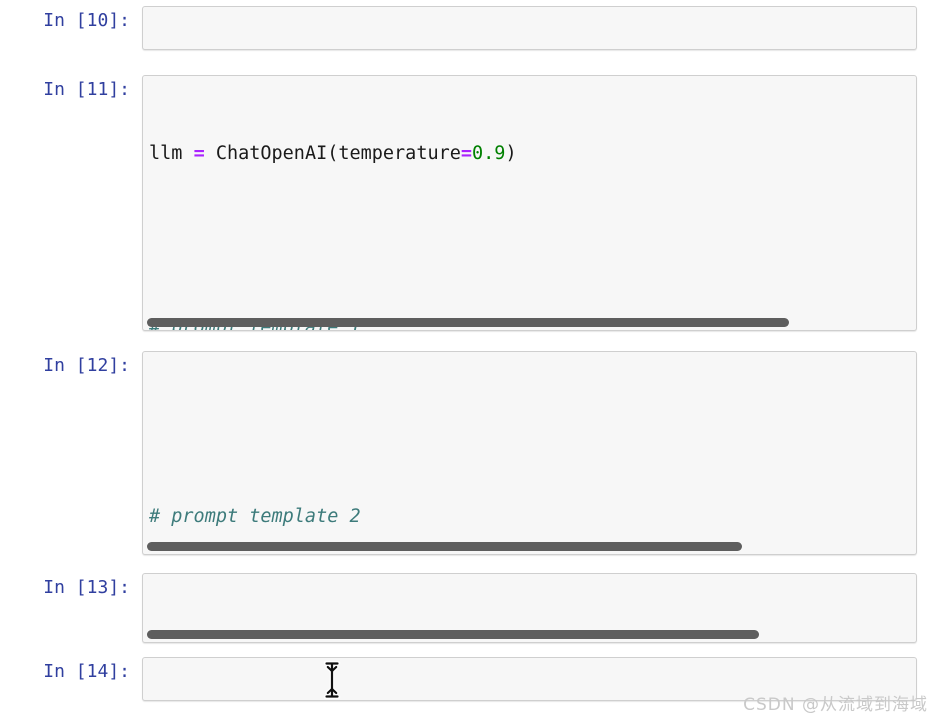 This screenshot has height=721, width=936. Describe the element at coordinates (489, 153) in the screenshot. I see `token-number: 0.9` at that location.